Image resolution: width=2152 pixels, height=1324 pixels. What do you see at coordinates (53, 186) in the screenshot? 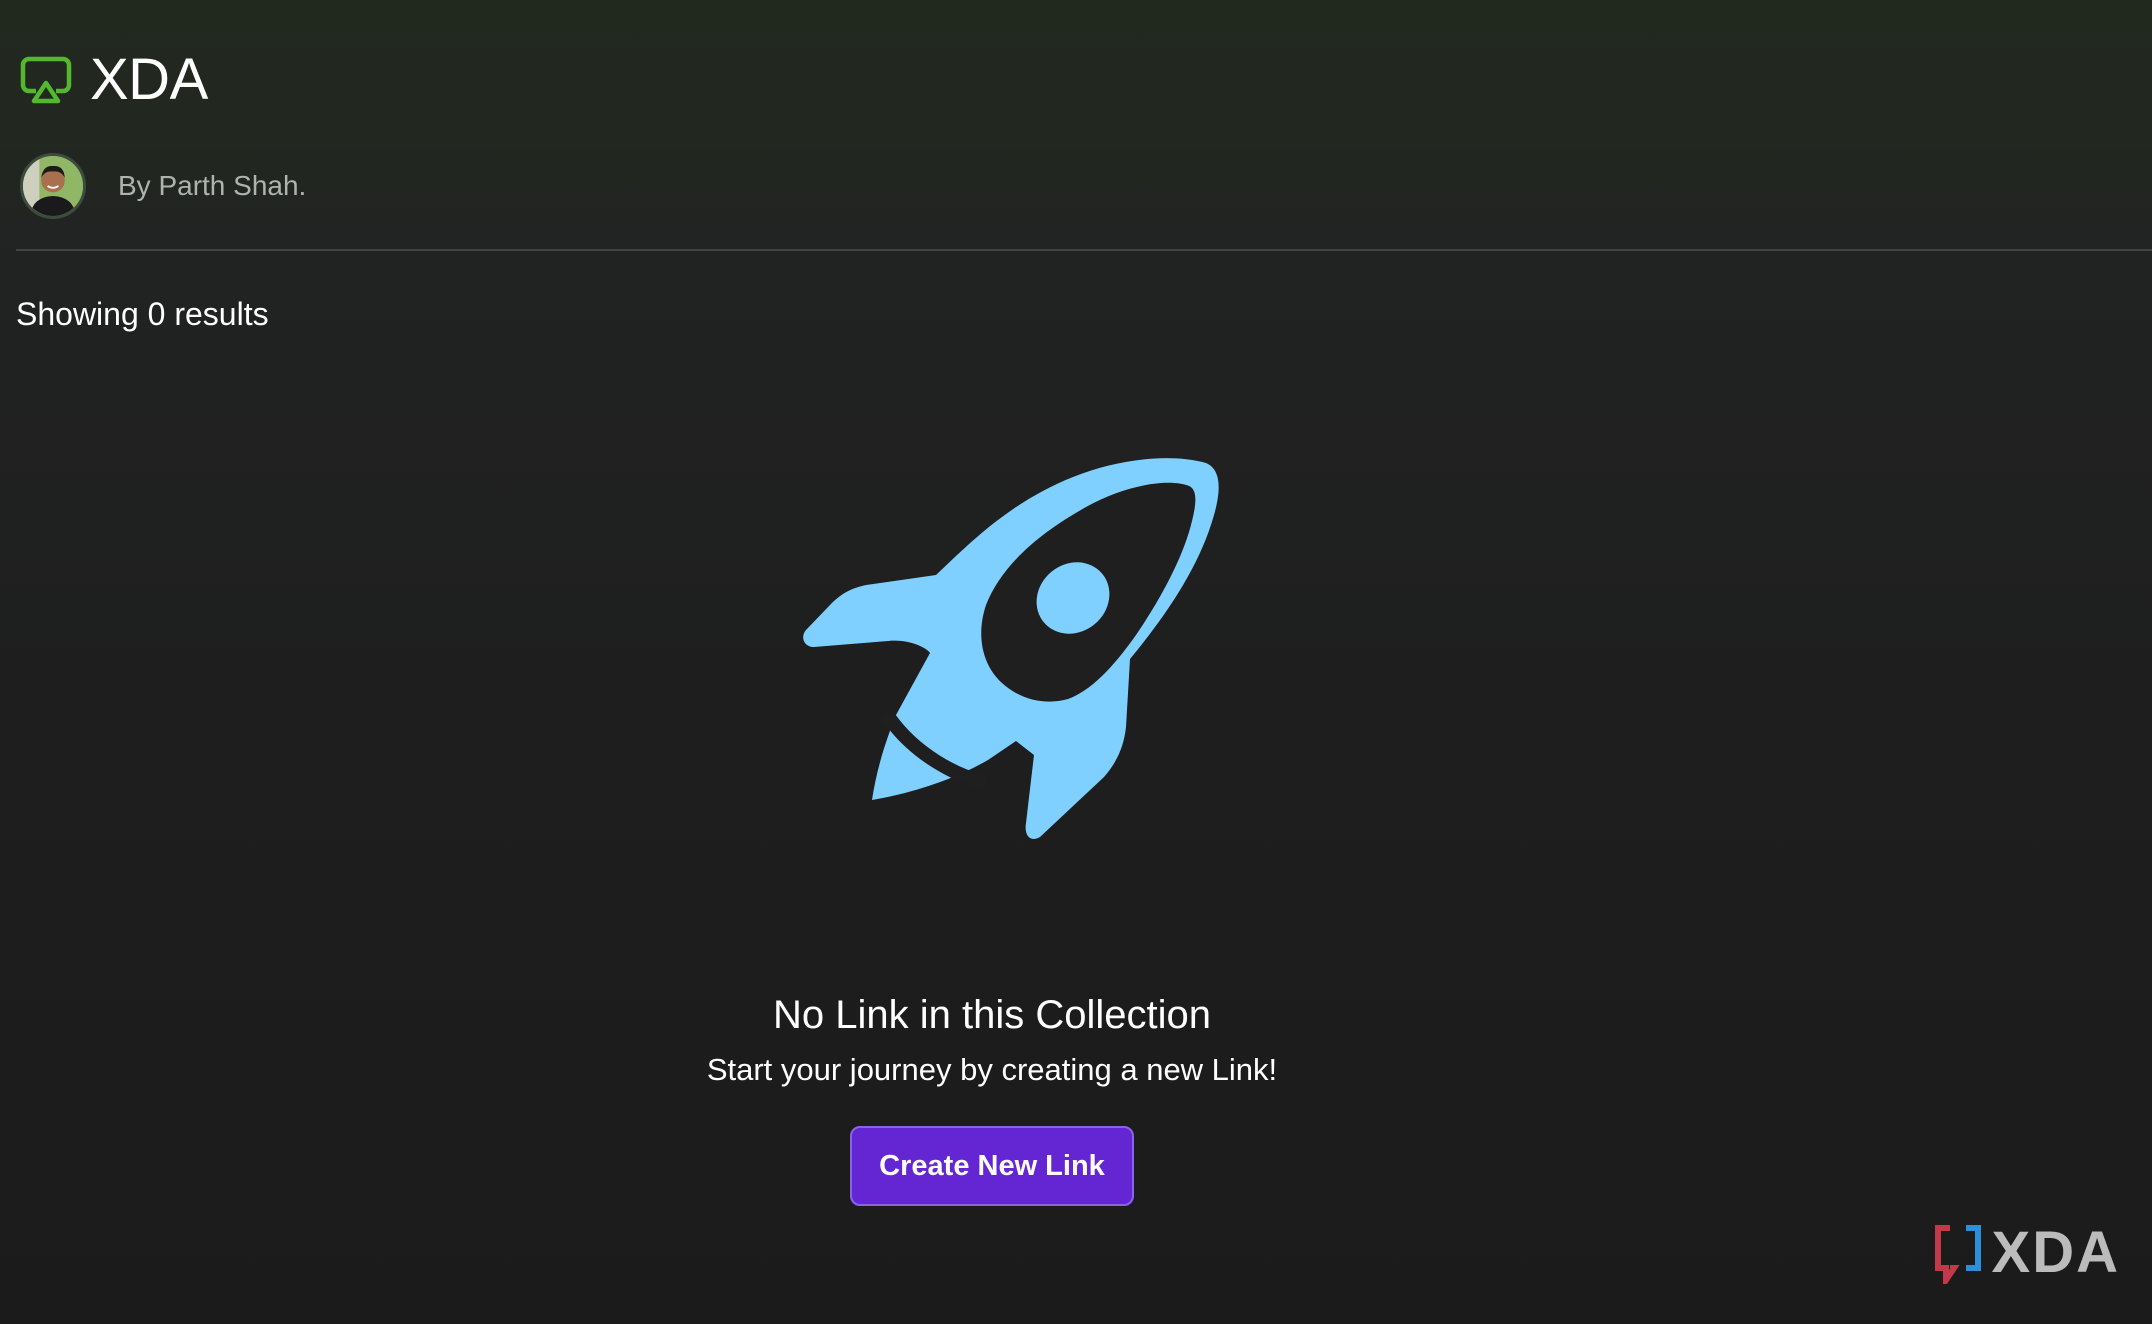
I see `author-avatar` at bounding box center [53, 186].